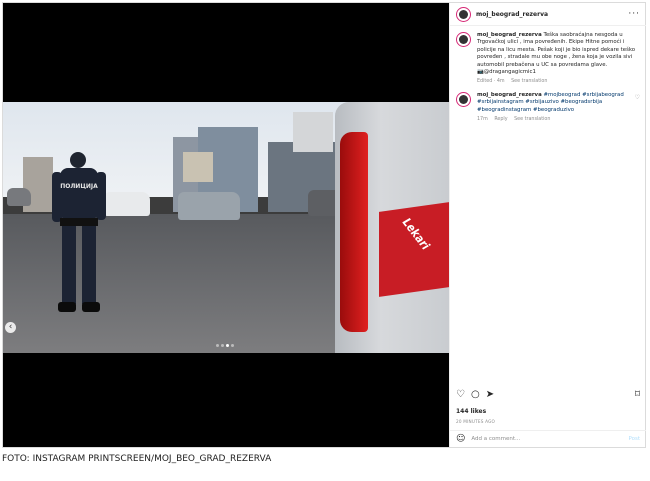  Describe the element at coordinates (512, 14) in the screenshot. I see `header-username: moj_beograd_rezerva` at that location.